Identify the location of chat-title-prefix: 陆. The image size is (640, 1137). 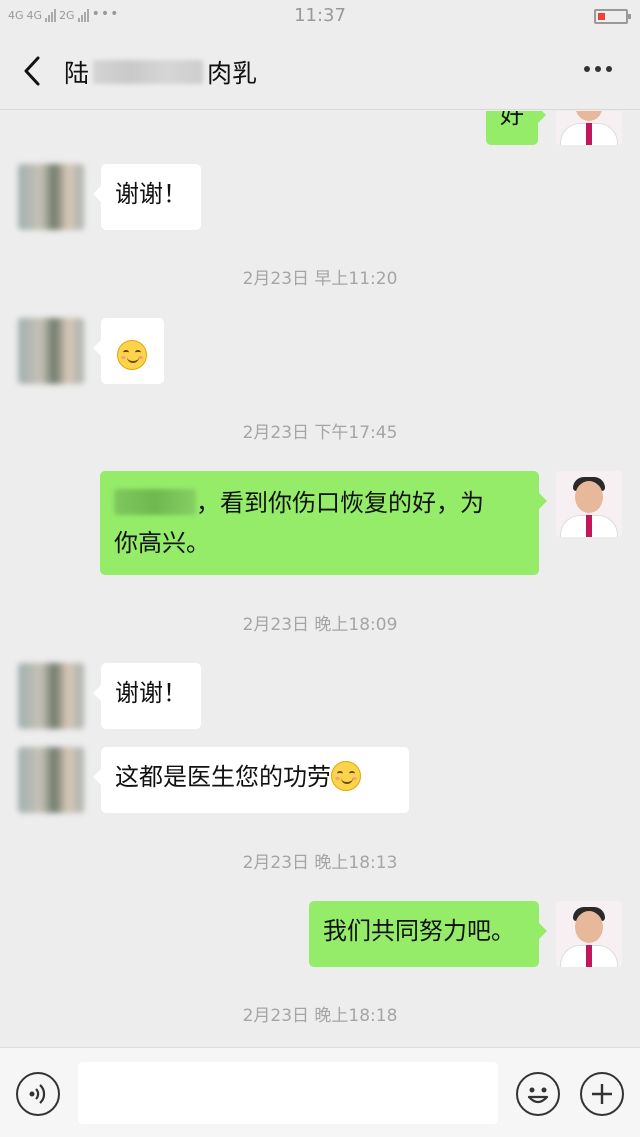
(77, 73).